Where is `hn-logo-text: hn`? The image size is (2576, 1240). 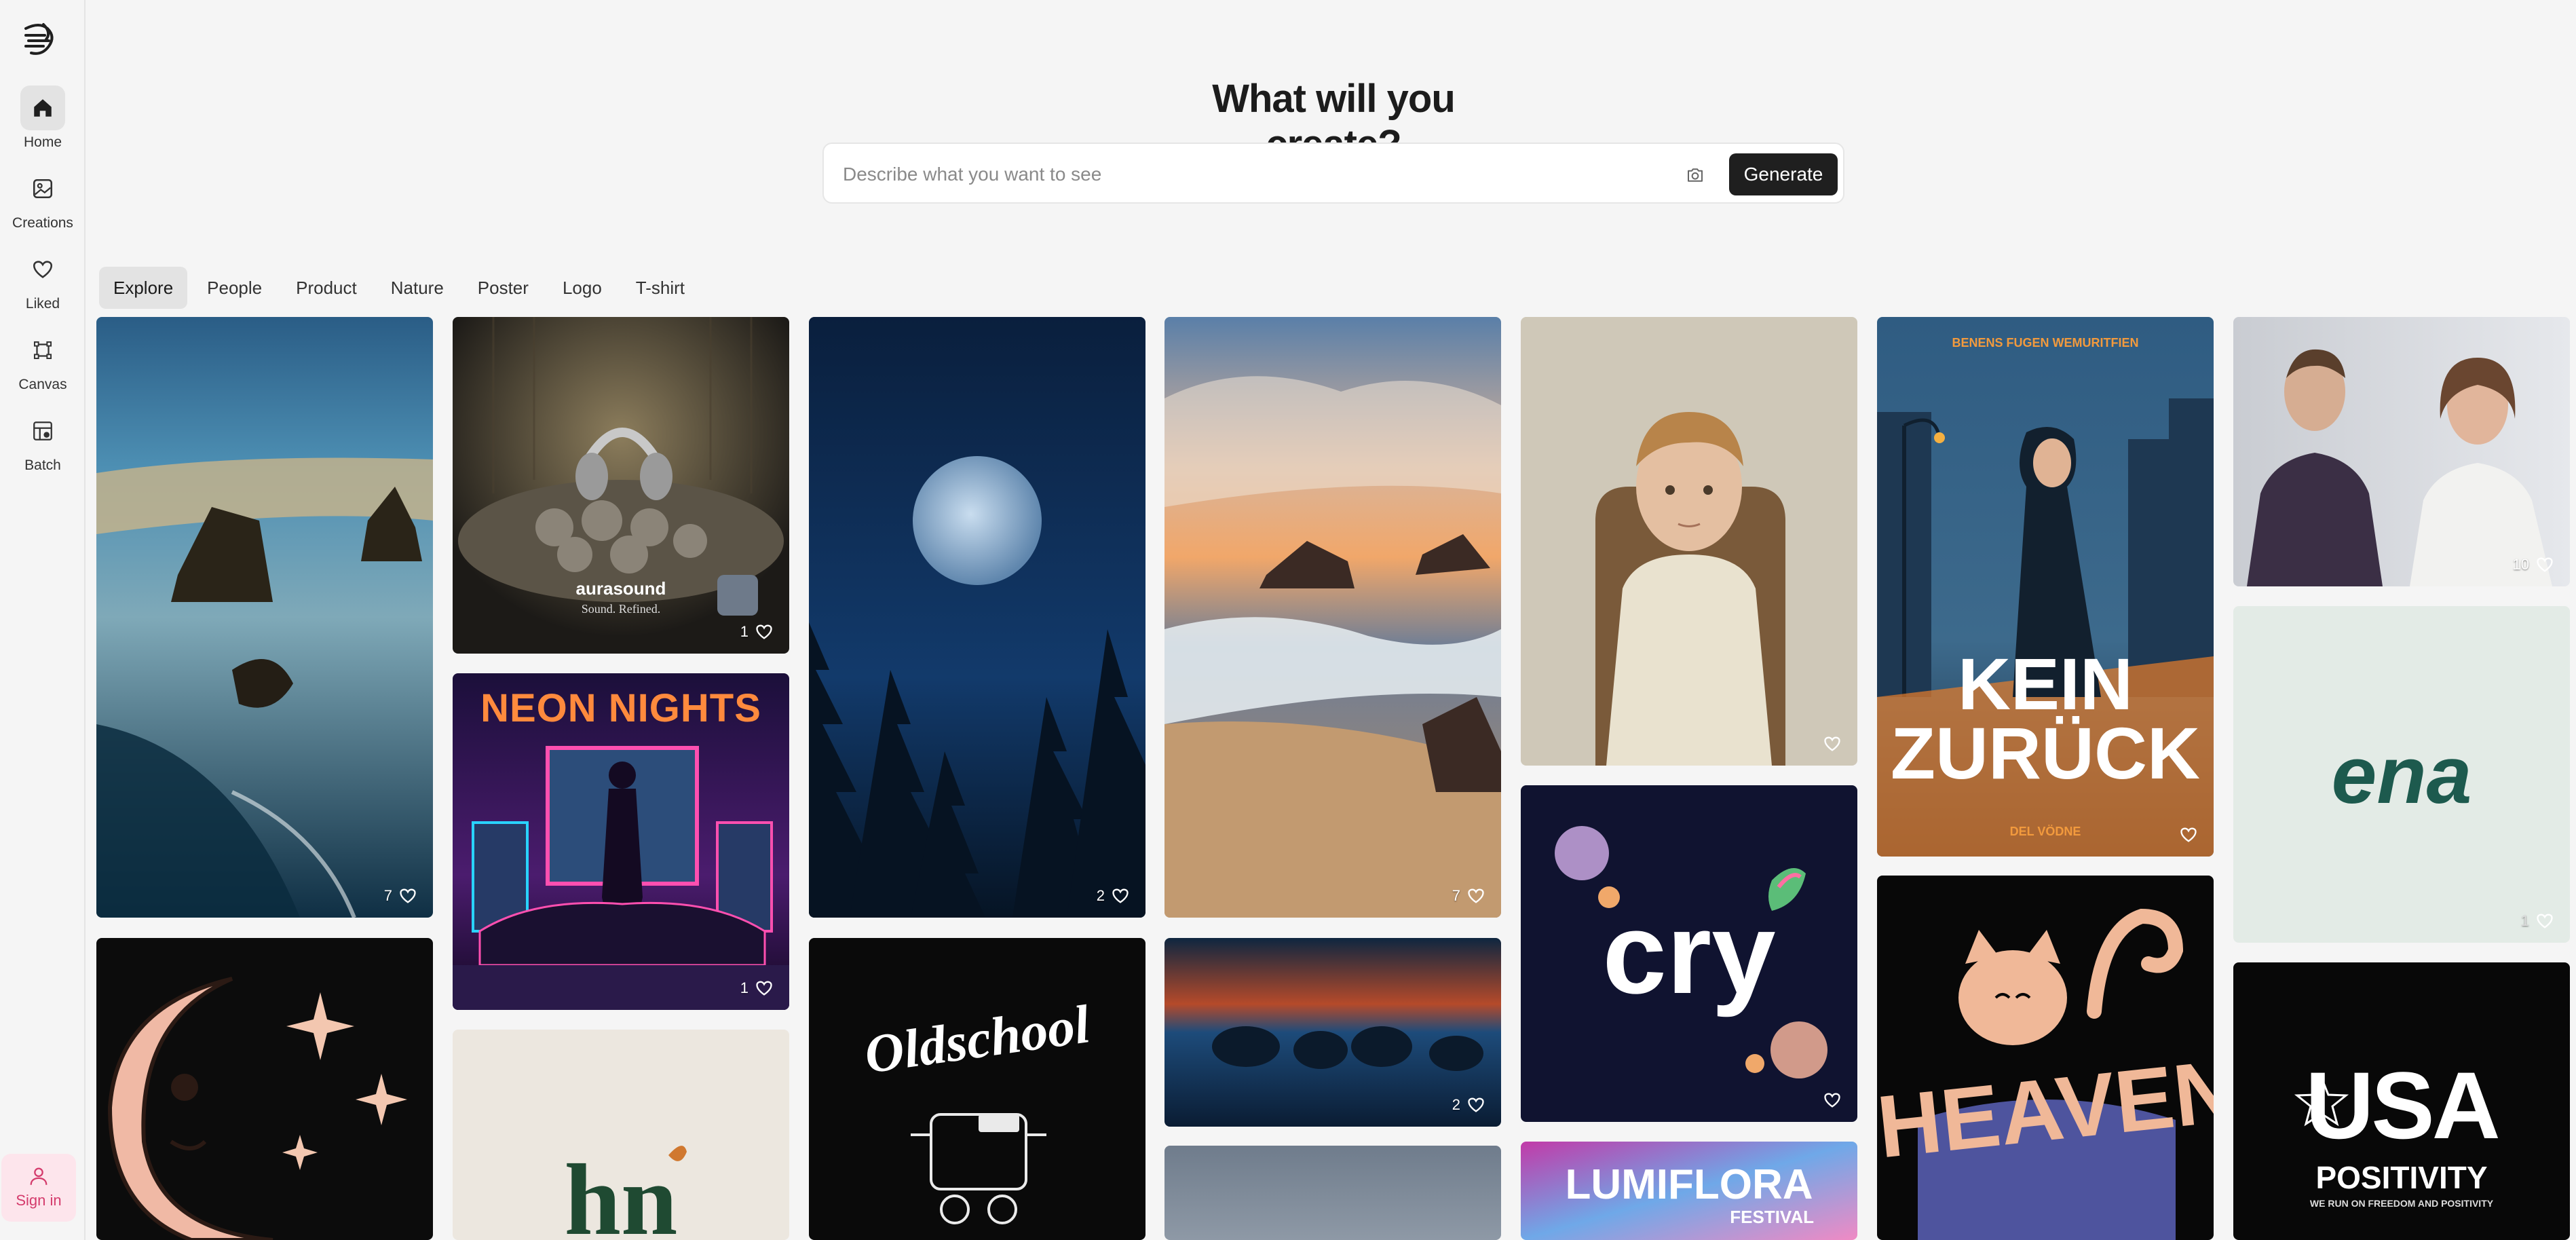 hn-logo-text: hn is located at coordinates (621, 1192).